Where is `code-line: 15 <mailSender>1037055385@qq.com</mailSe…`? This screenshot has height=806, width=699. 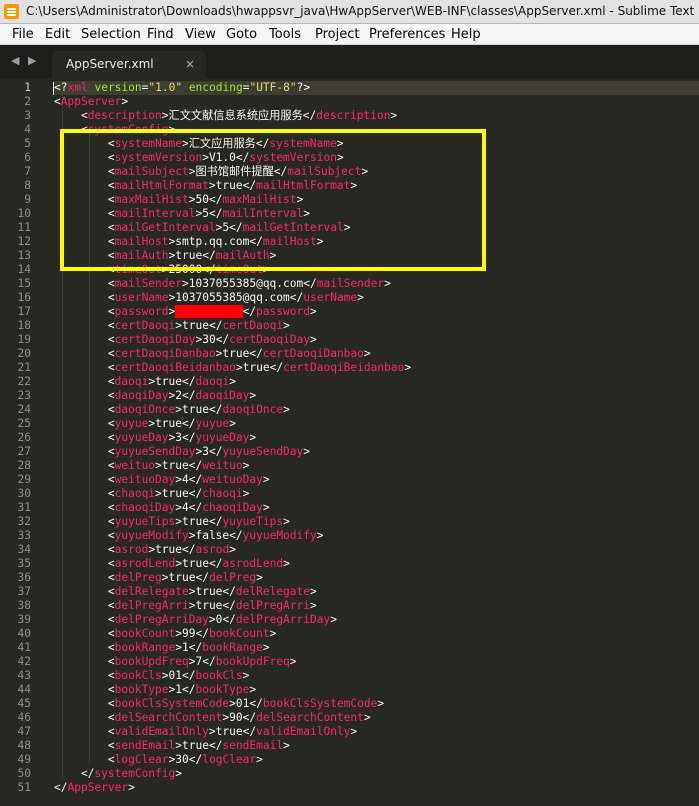
code-line: 15 <mailSender>1037055385@qq.com</mailSe… is located at coordinates (349, 284).